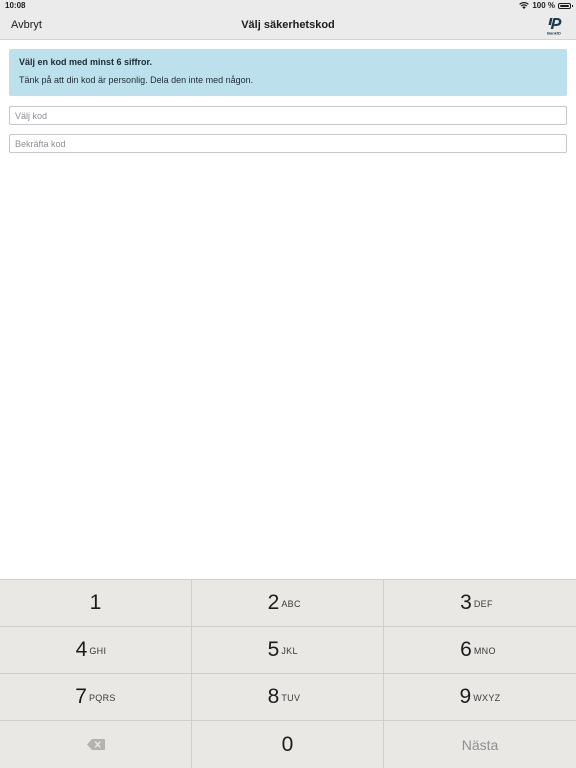  What do you see at coordinates (465, 696) in the screenshot?
I see `key-digit: 9` at bounding box center [465, 696].